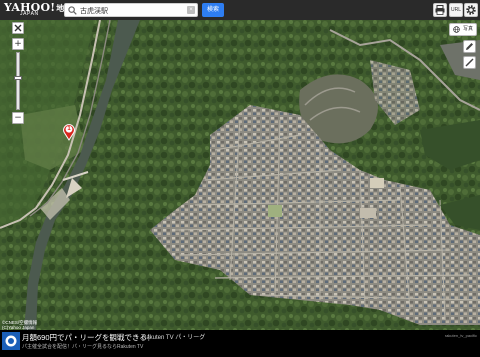 The width and height of the screenshot is (480, 357). What do you see at coordinates (38, 10) in the screenshot?
I see `yahoo-map-logo: YAHOO!地図 JAPAN` at bounding box center [38, 10].